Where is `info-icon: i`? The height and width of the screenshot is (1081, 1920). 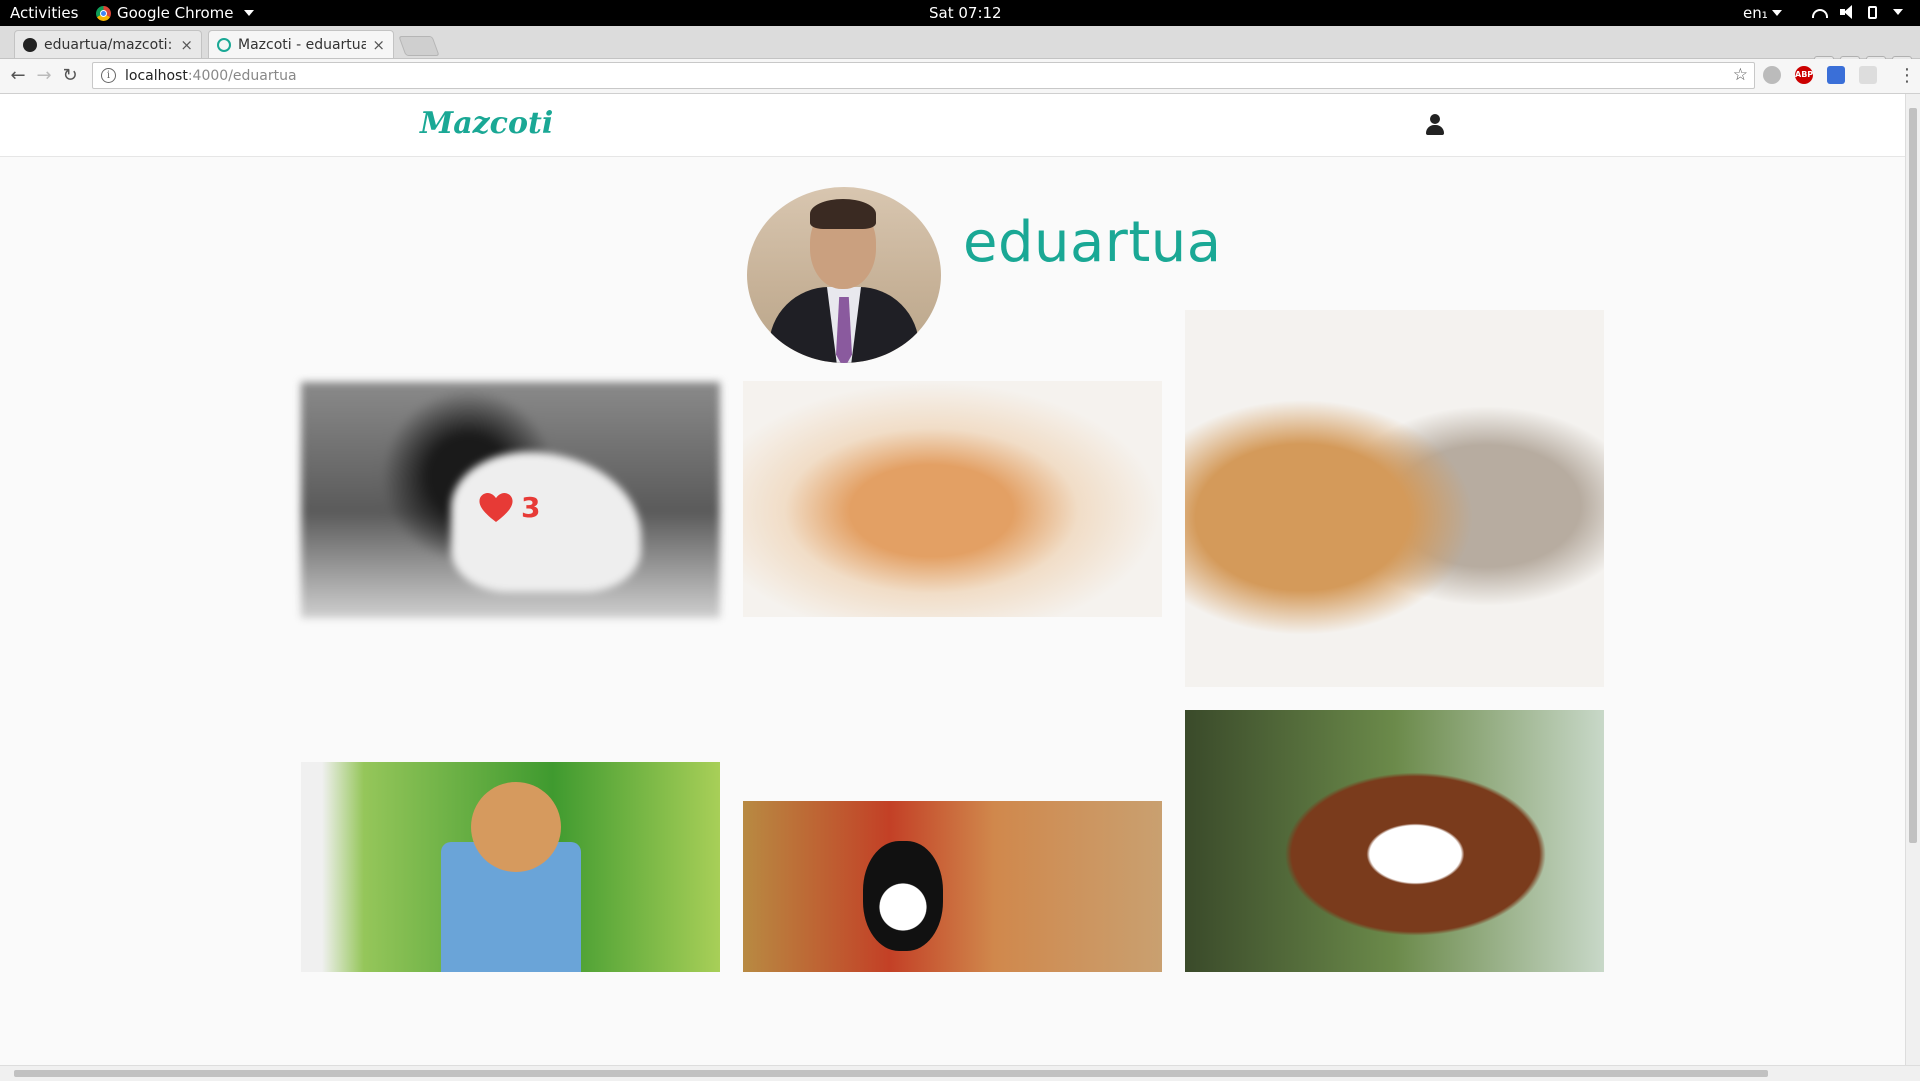
info-icon: i is located at coordinates (108, 75).